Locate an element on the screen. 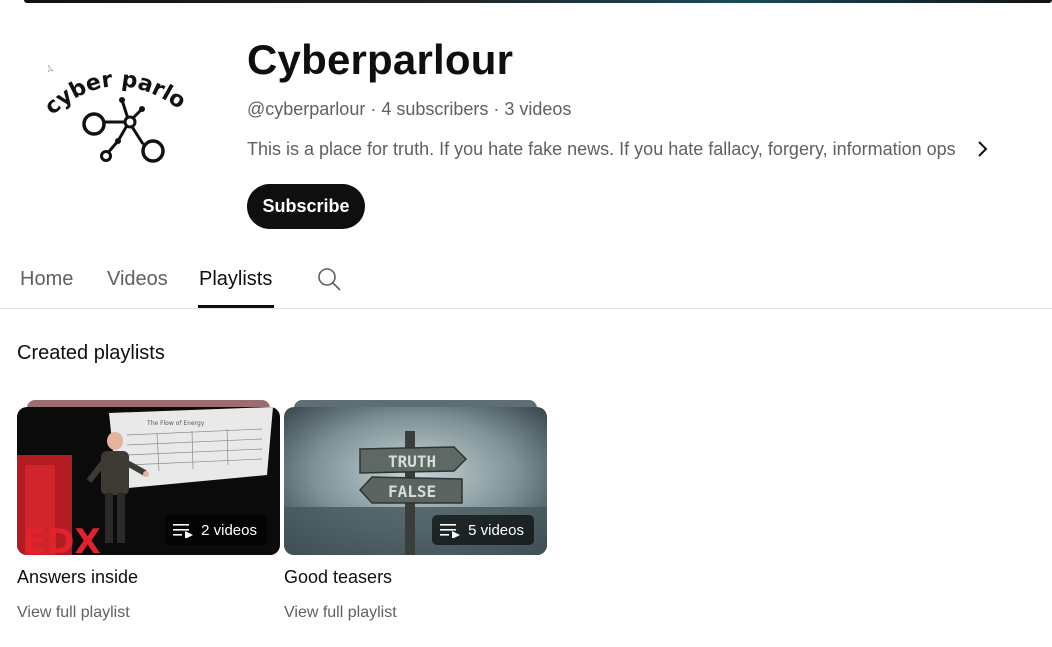 The height and width of the screenshot is (647, 1052). playlist-thumbnail: TRUTH FALSE 5 videos is located at coordinates (415, 481).